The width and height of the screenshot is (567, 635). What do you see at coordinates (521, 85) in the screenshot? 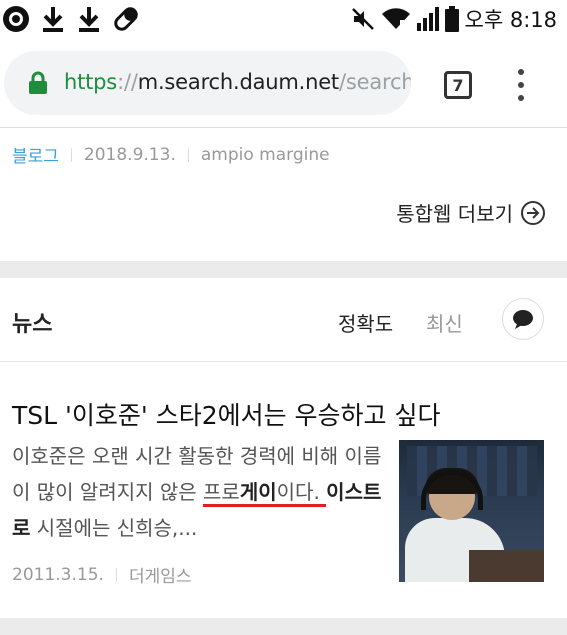
I see `overflow-menu-icon` at bounding box center [521, 85].